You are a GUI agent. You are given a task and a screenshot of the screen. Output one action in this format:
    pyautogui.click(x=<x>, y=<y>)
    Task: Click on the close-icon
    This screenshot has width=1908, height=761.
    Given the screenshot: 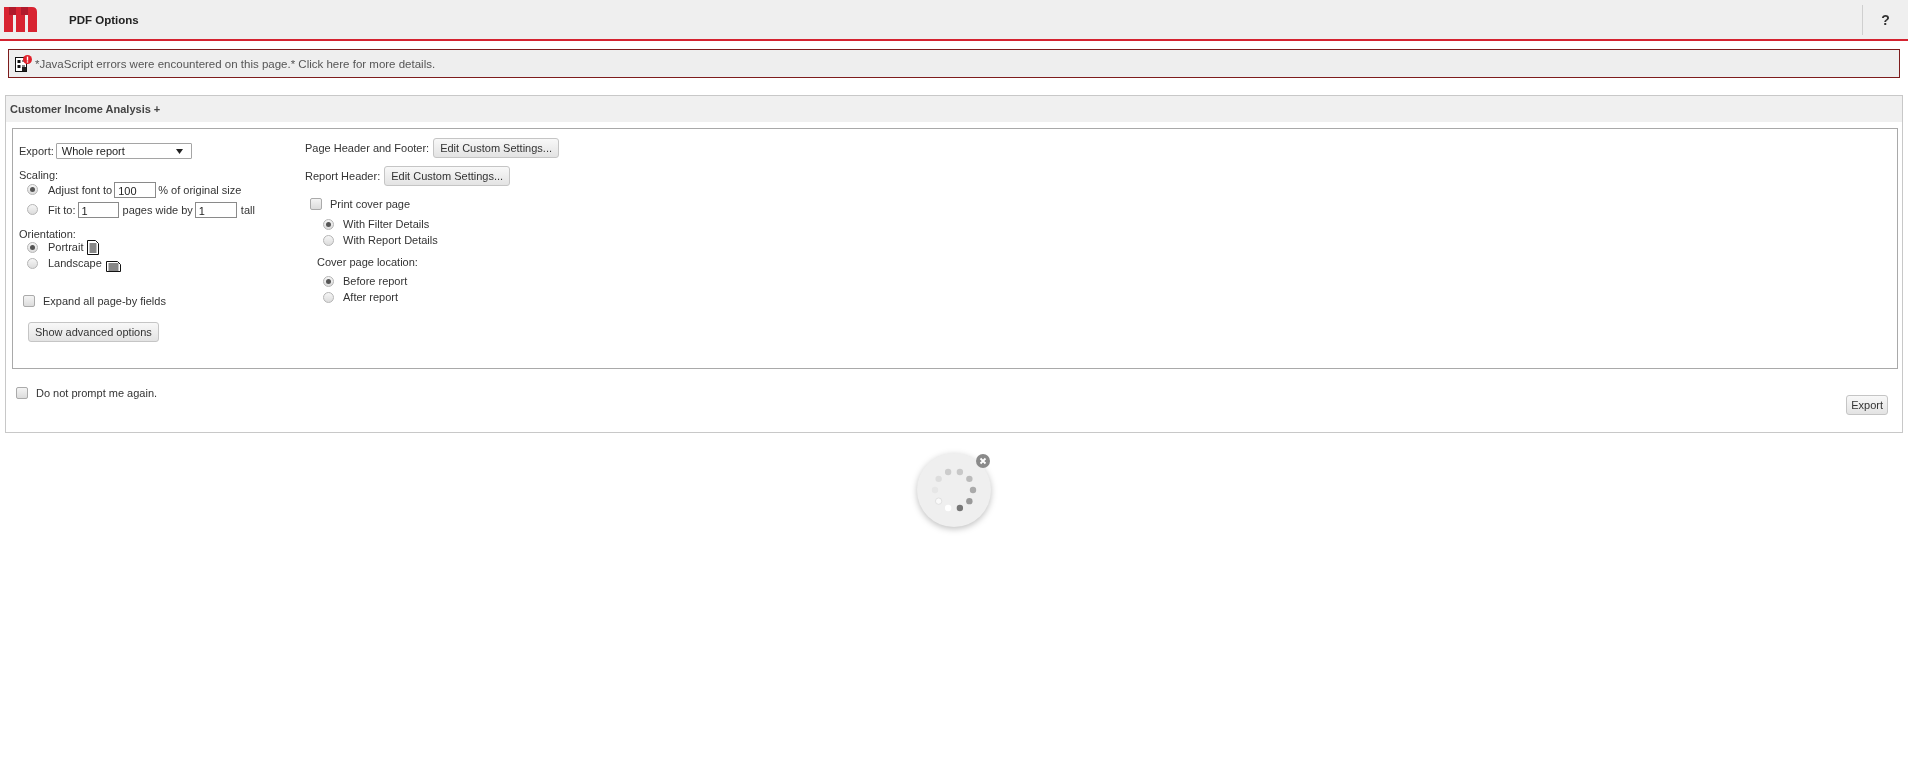 What is the action you would take?
    pyautogui.click(x=983, y=461)
    